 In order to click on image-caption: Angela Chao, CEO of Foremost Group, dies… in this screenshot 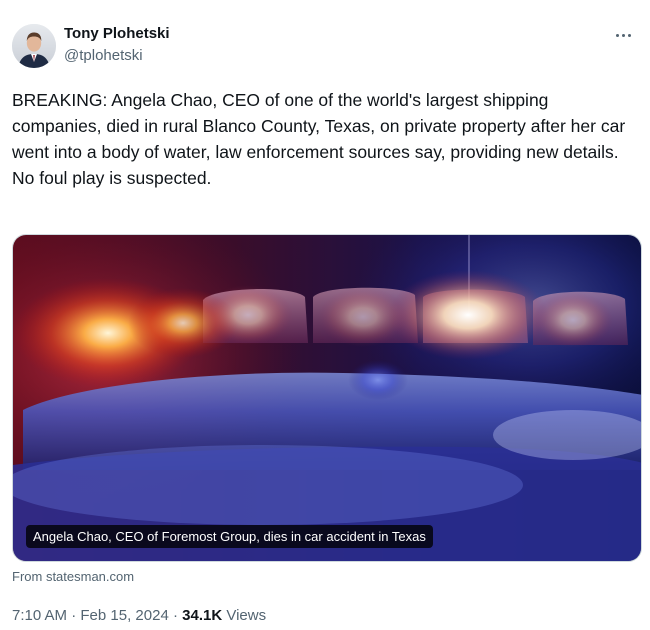, I will do `click(229, 536)`.